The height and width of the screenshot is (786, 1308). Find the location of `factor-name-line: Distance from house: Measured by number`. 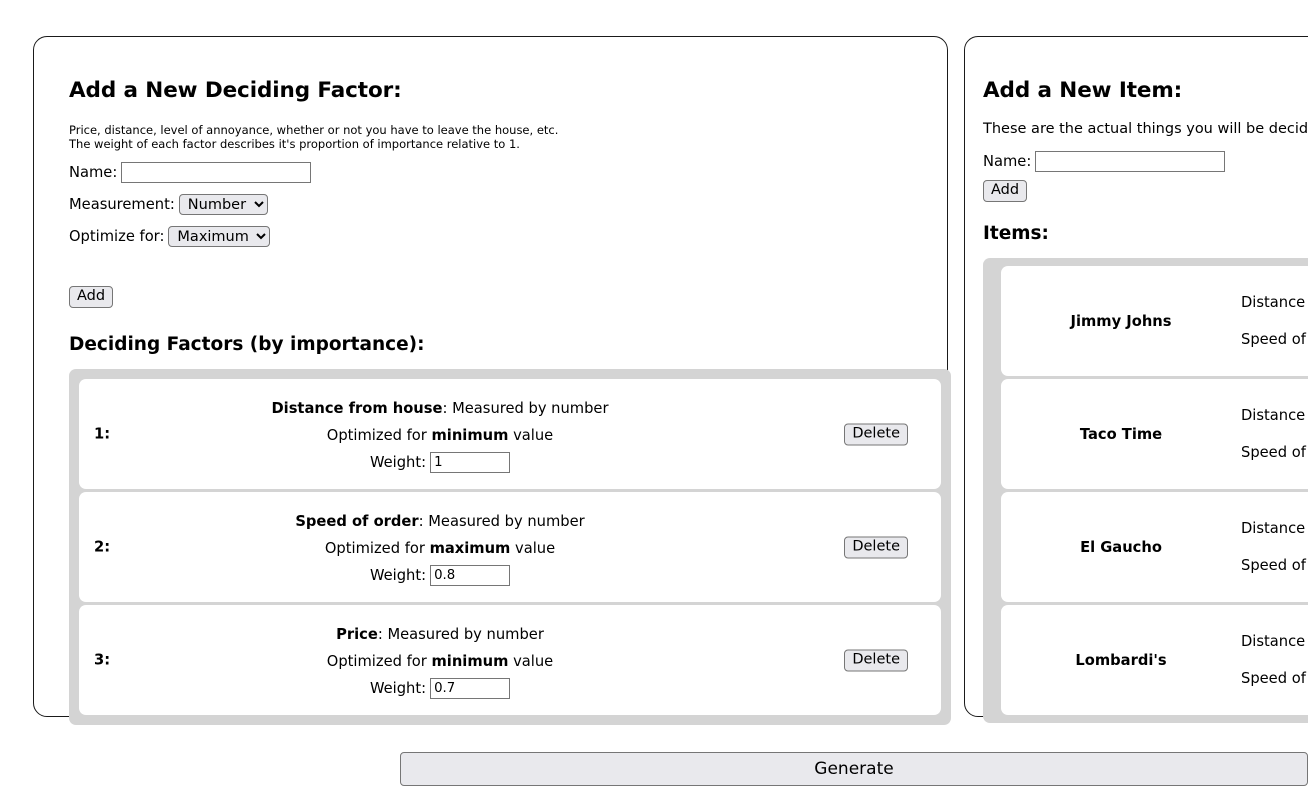

factor-name-line: Distance from house: Measured by number is located at coordinates (440, 408).